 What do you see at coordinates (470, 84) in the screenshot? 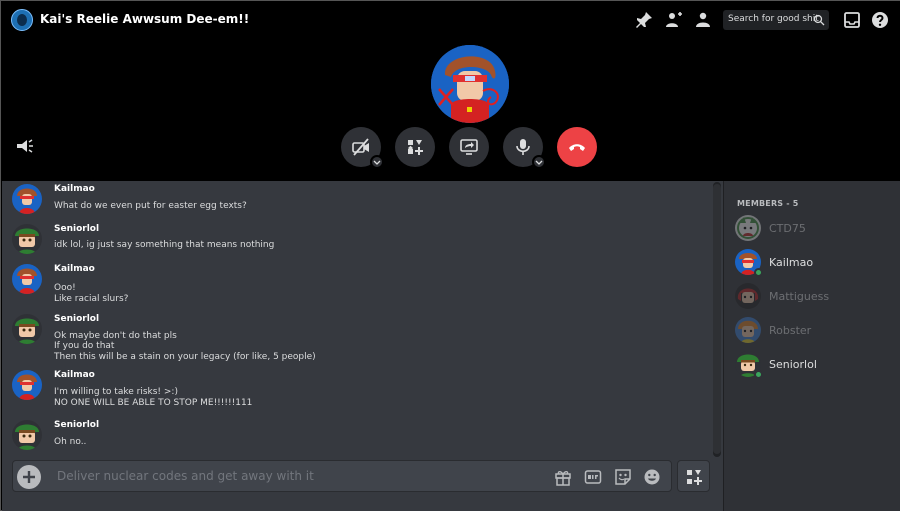
I see `call-participant-avatar` at bounding box center [470, 84].